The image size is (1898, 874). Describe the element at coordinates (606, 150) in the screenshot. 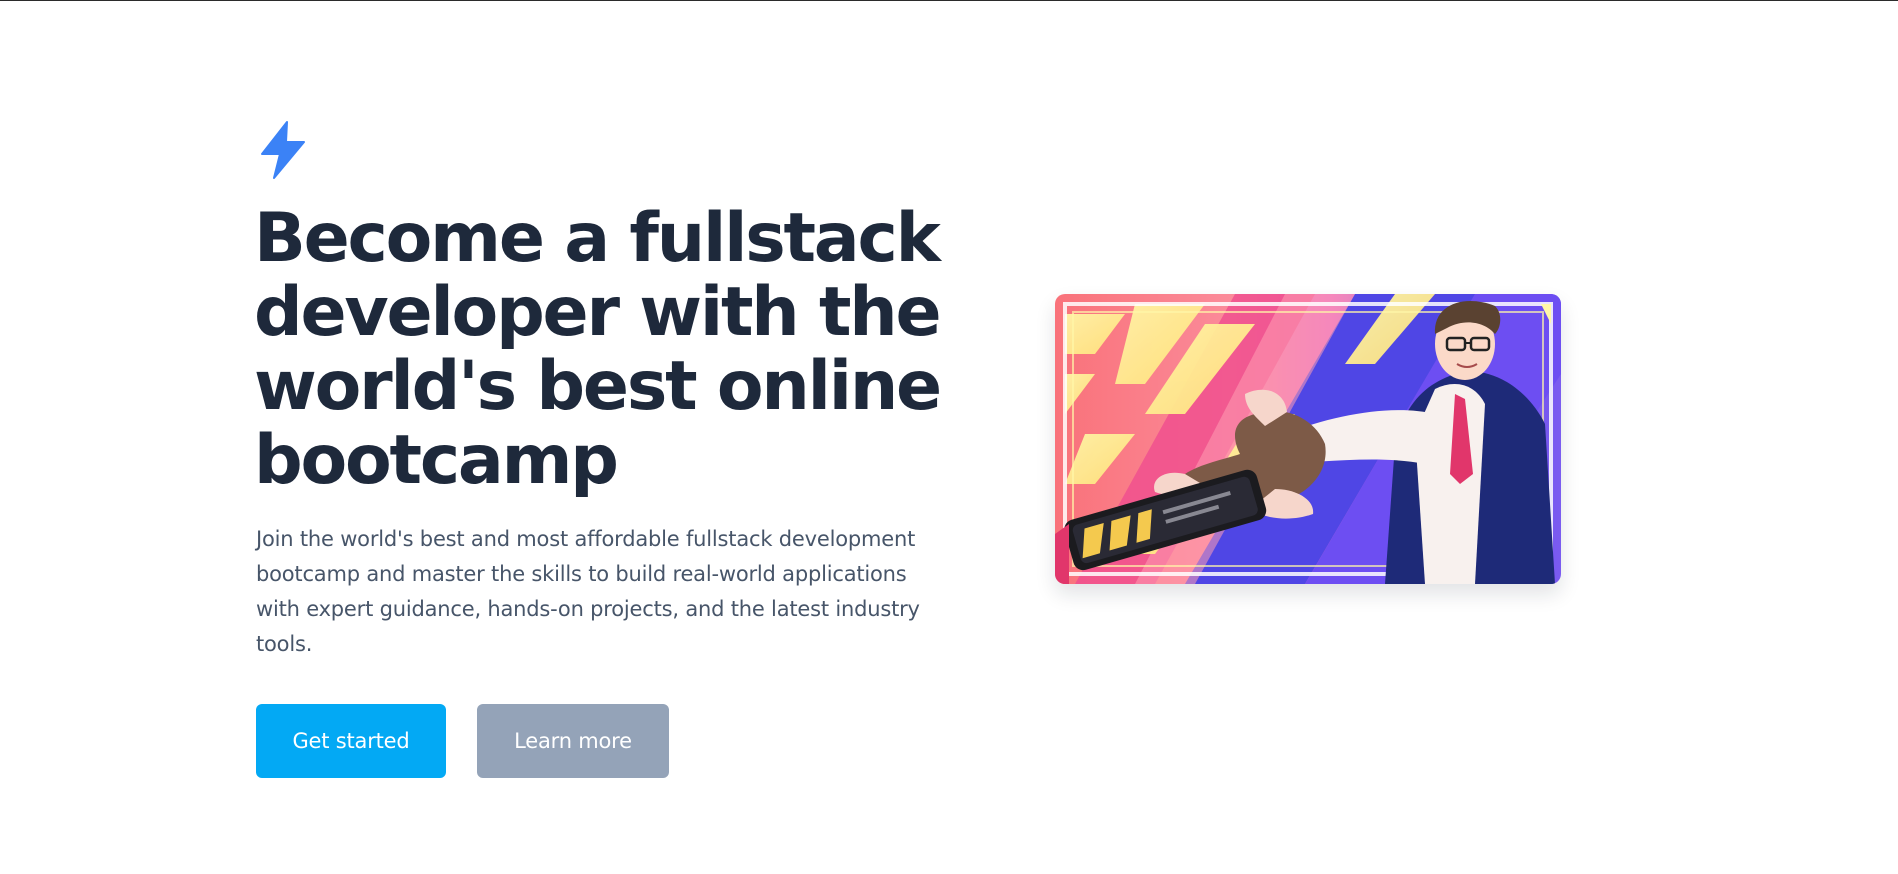

I see `lightning-bolt-icon` at that location.